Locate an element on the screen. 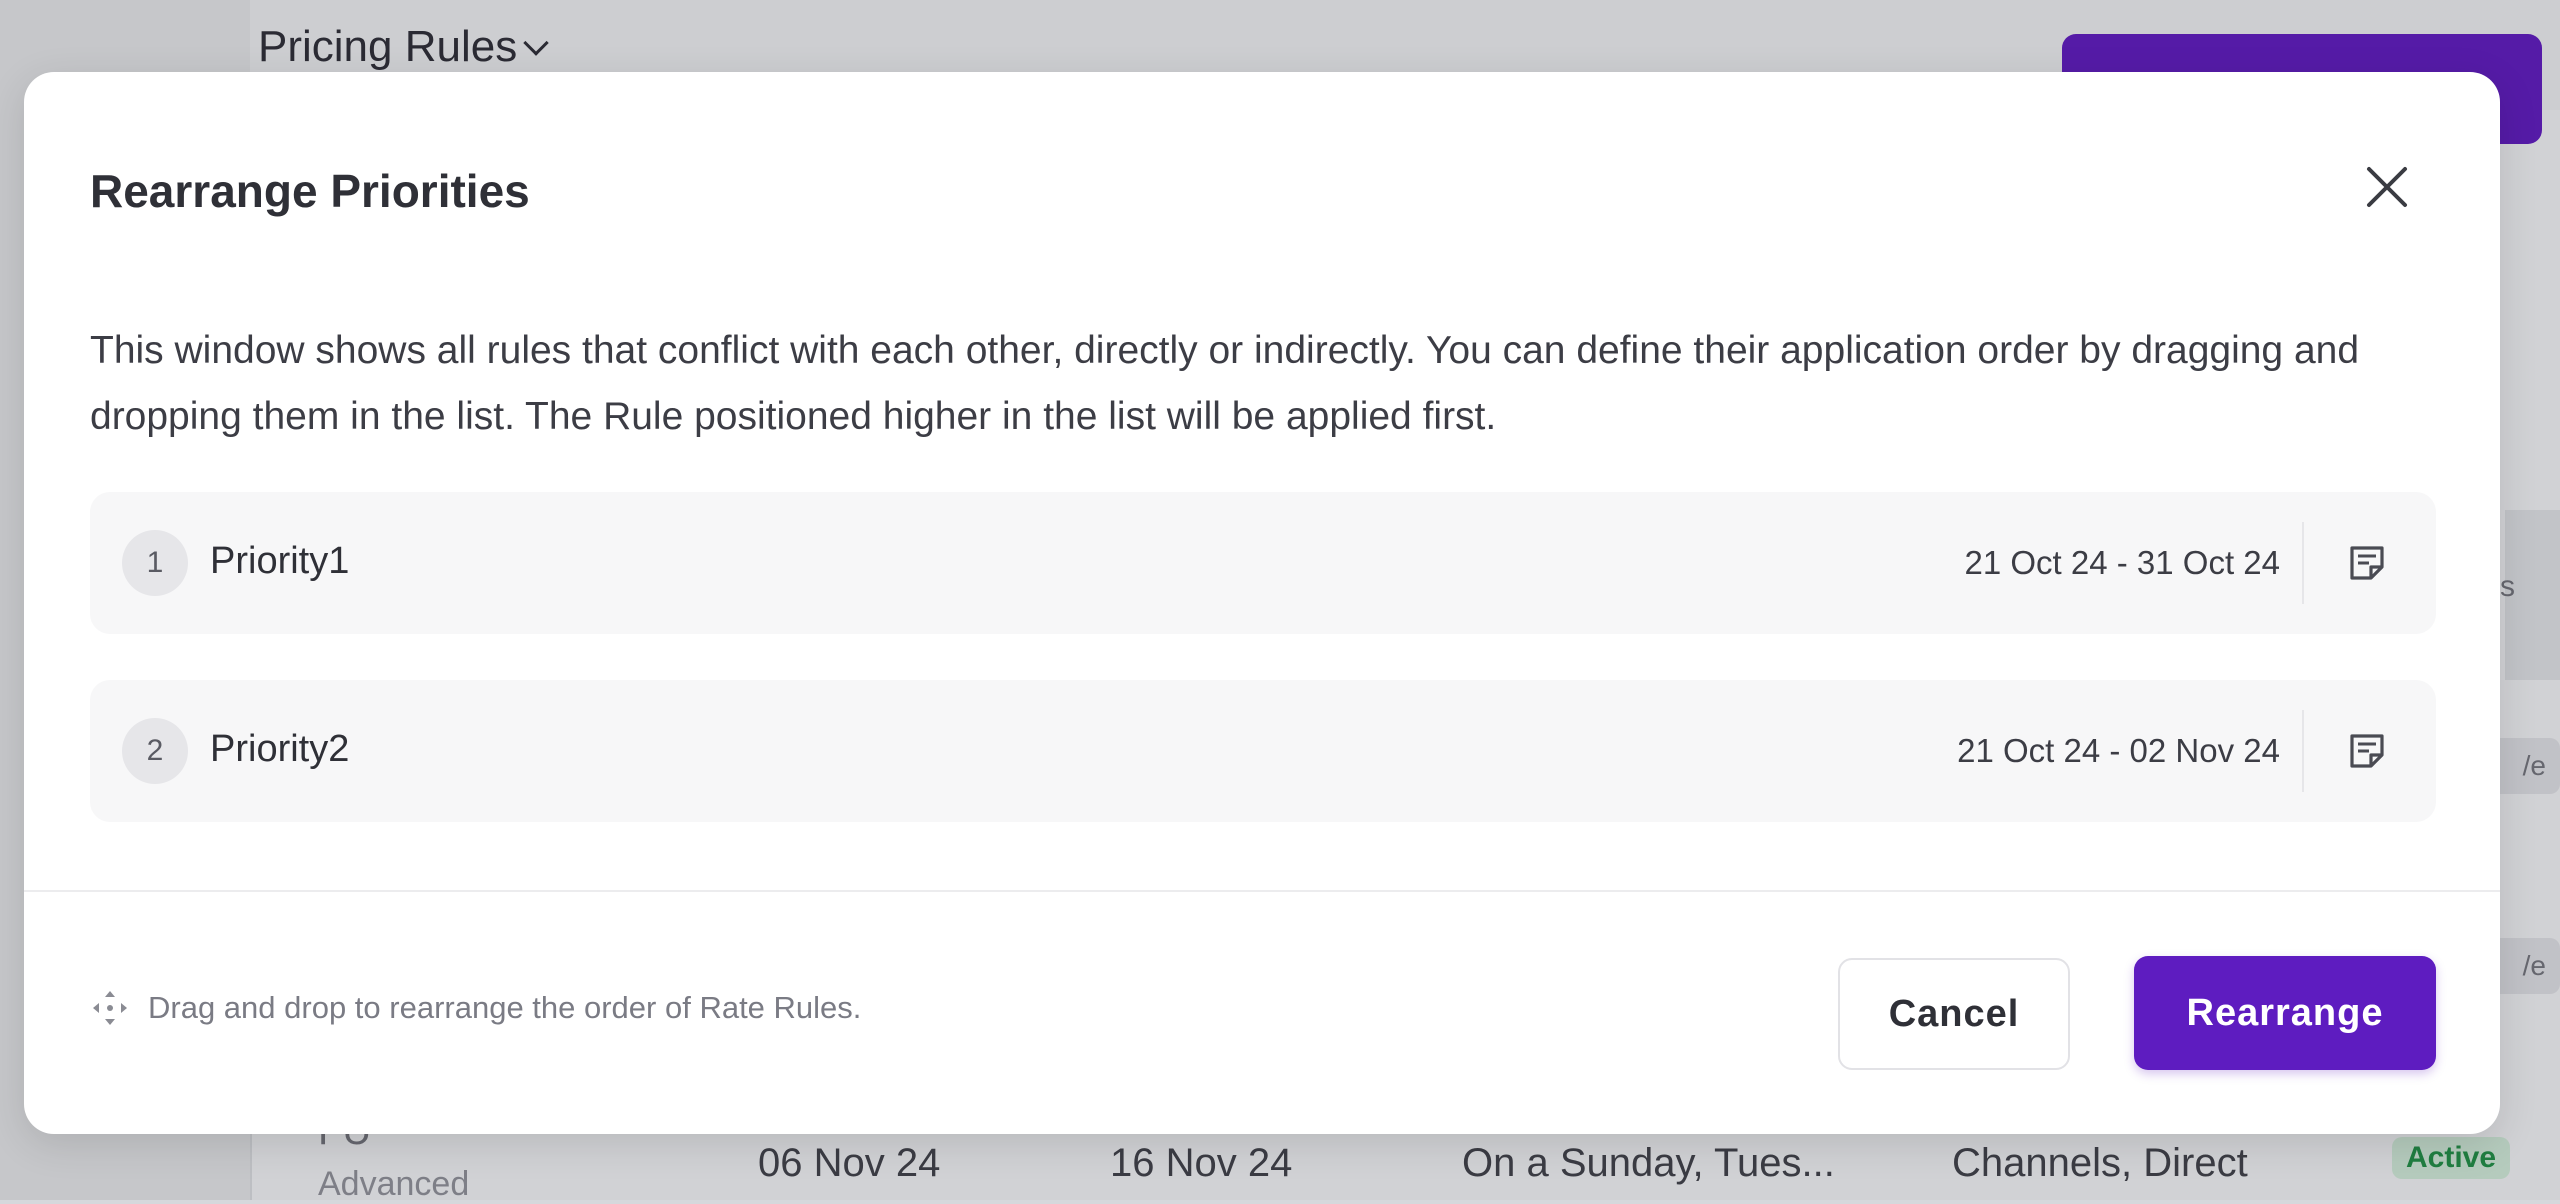  close-icon is located at coordinates (2387, 187).